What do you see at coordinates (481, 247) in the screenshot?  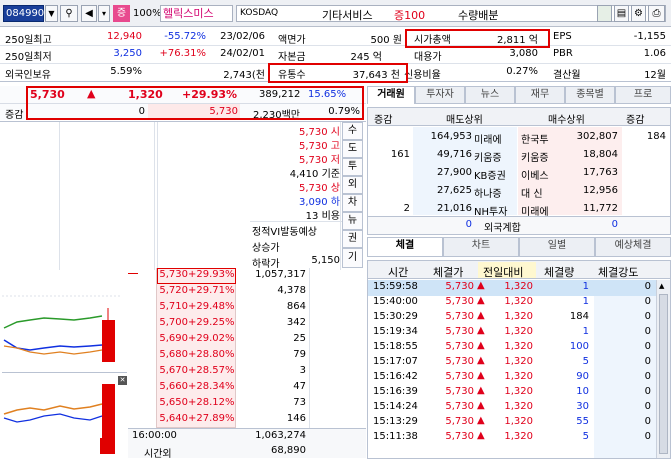 I see `tab-chart: 차트` at bounding box center [481, 247].